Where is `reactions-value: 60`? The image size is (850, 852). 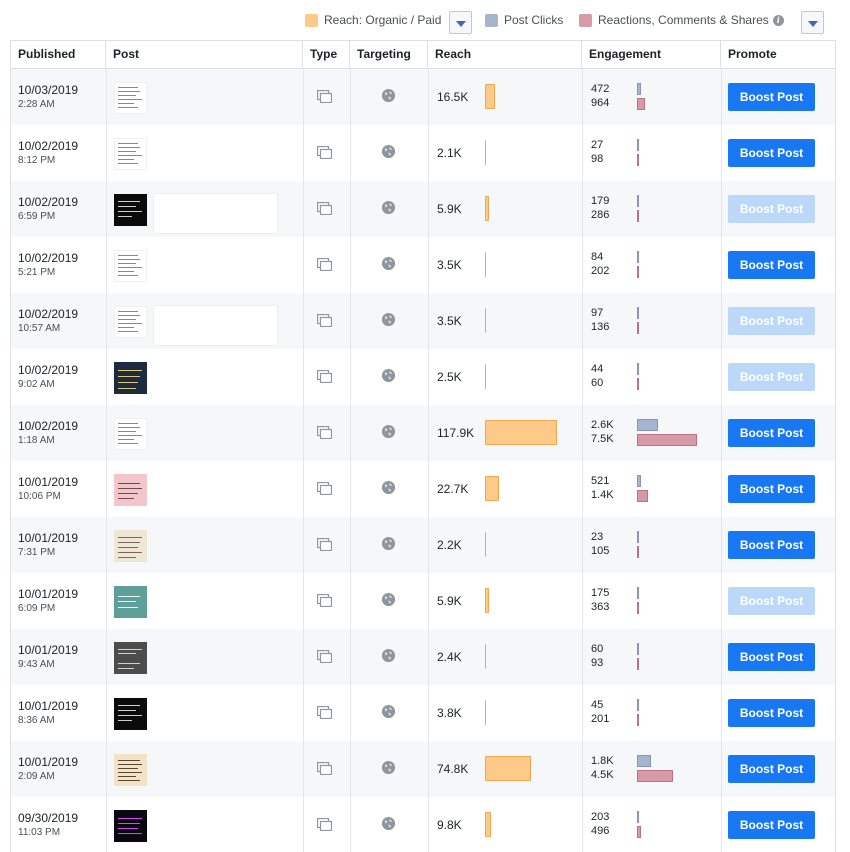
reactions-value: 60 is located at coordinates (597, 383).